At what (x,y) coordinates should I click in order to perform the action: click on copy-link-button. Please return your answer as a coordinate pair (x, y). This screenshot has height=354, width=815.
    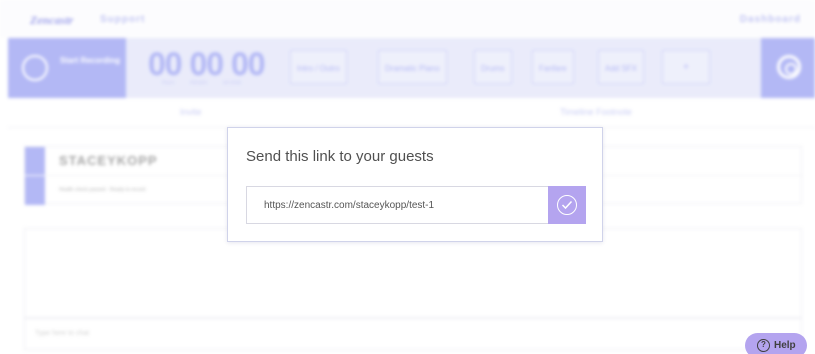
    Looking at the image, I should click on (567, 205).